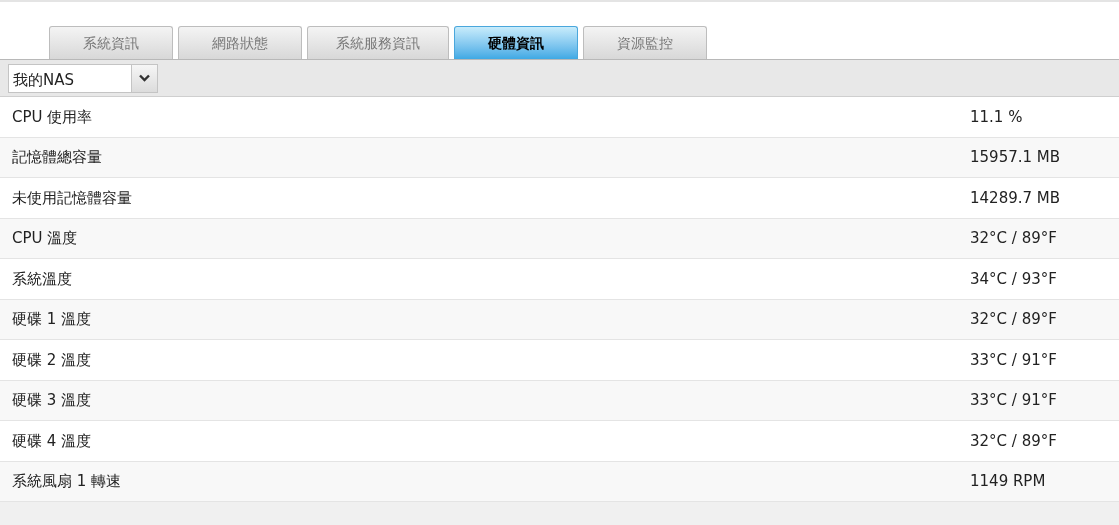  I want to click on select-value: 我的NAS, so click(43, 81).